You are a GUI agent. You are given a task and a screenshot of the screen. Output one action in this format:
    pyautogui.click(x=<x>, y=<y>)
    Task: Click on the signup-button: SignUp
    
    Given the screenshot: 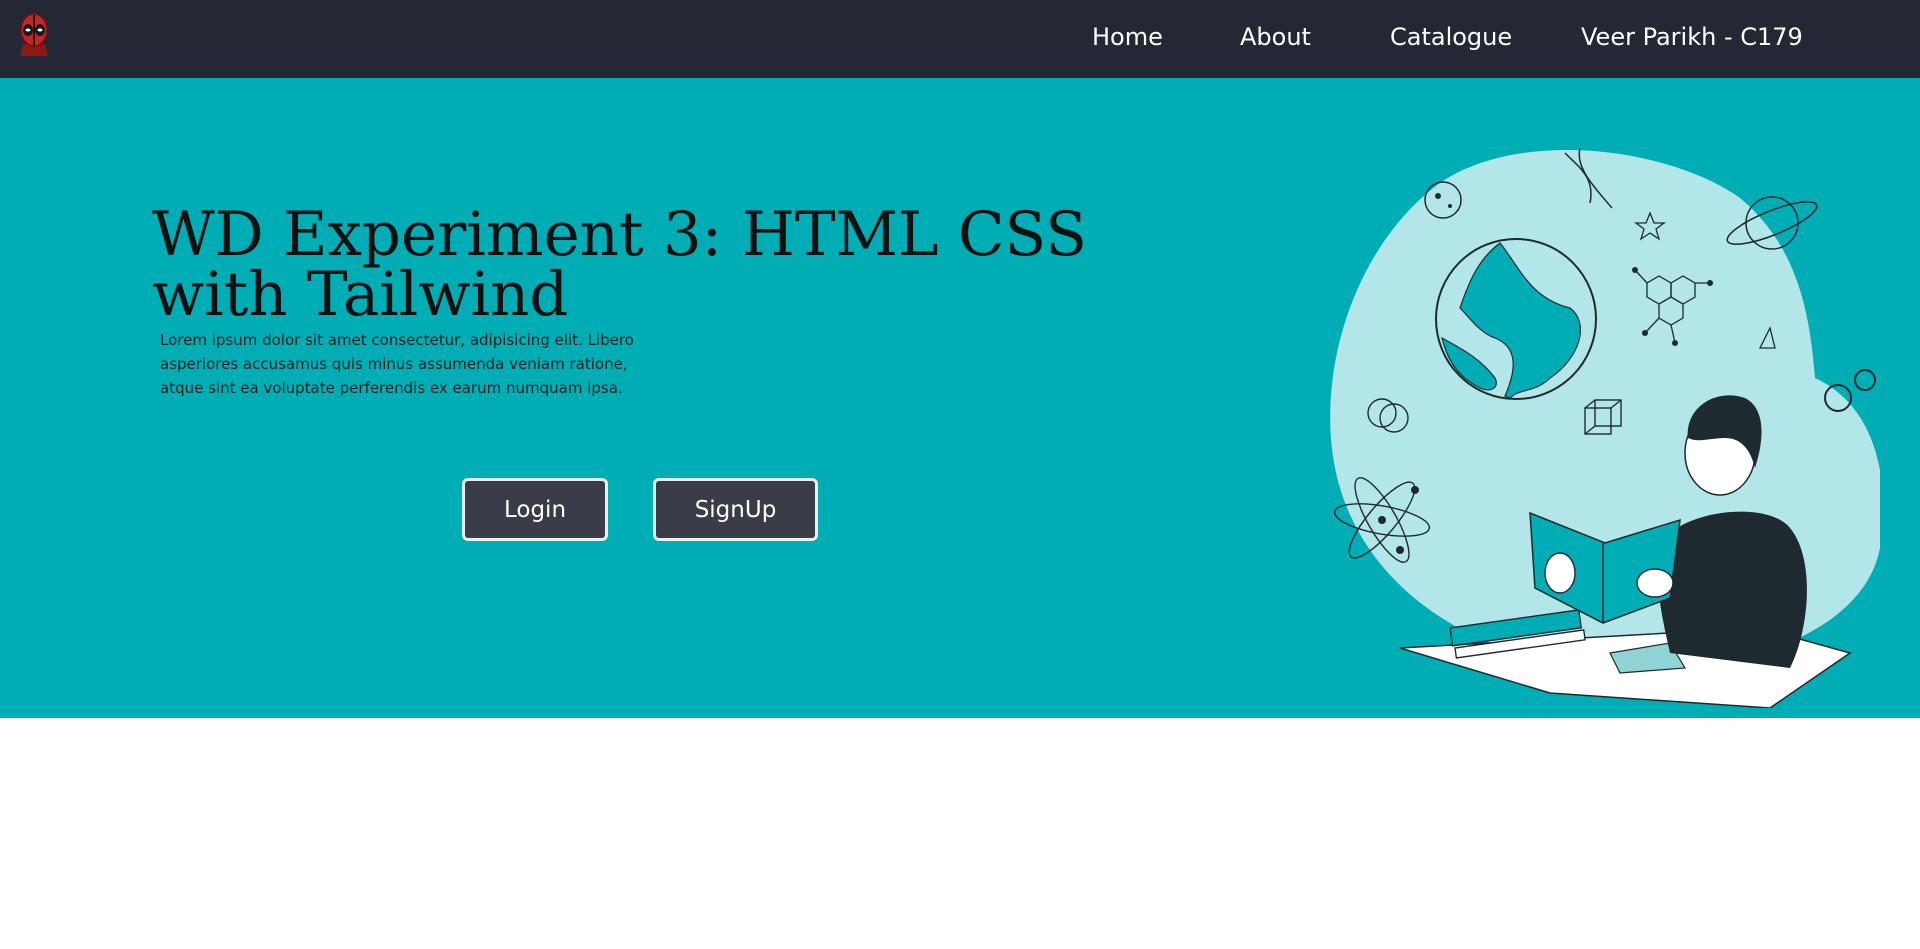 What is the action you would take?
    pyautogui.click(x=735, y=509)
    